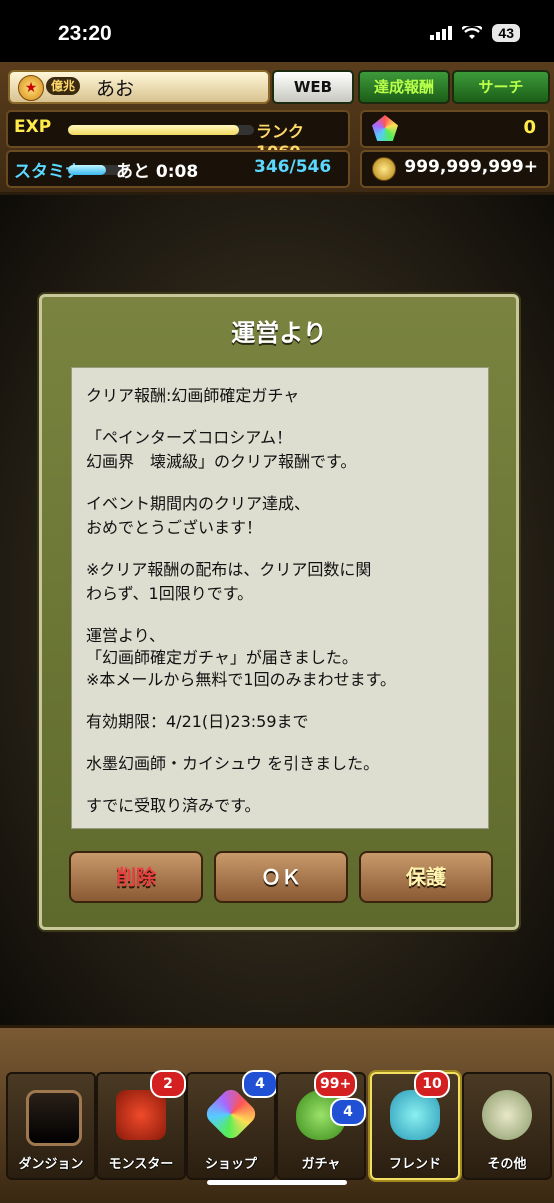 The image size is (554, 1203). What do you see at coordinates (260, 1084) in the screenshot?
I see `shop-badge: 4` at bounding box center [260, 1084].